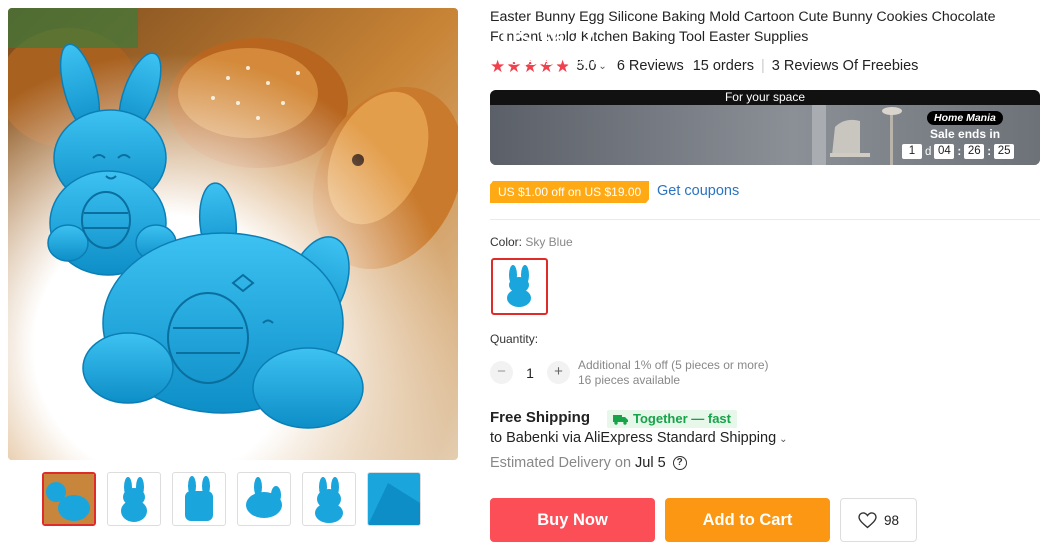 This screenshot has height=549, width=1057. Describe the element at coordinates (572, 520) in the screenshot. I see `buy-now-button: Buy Now` at that location.